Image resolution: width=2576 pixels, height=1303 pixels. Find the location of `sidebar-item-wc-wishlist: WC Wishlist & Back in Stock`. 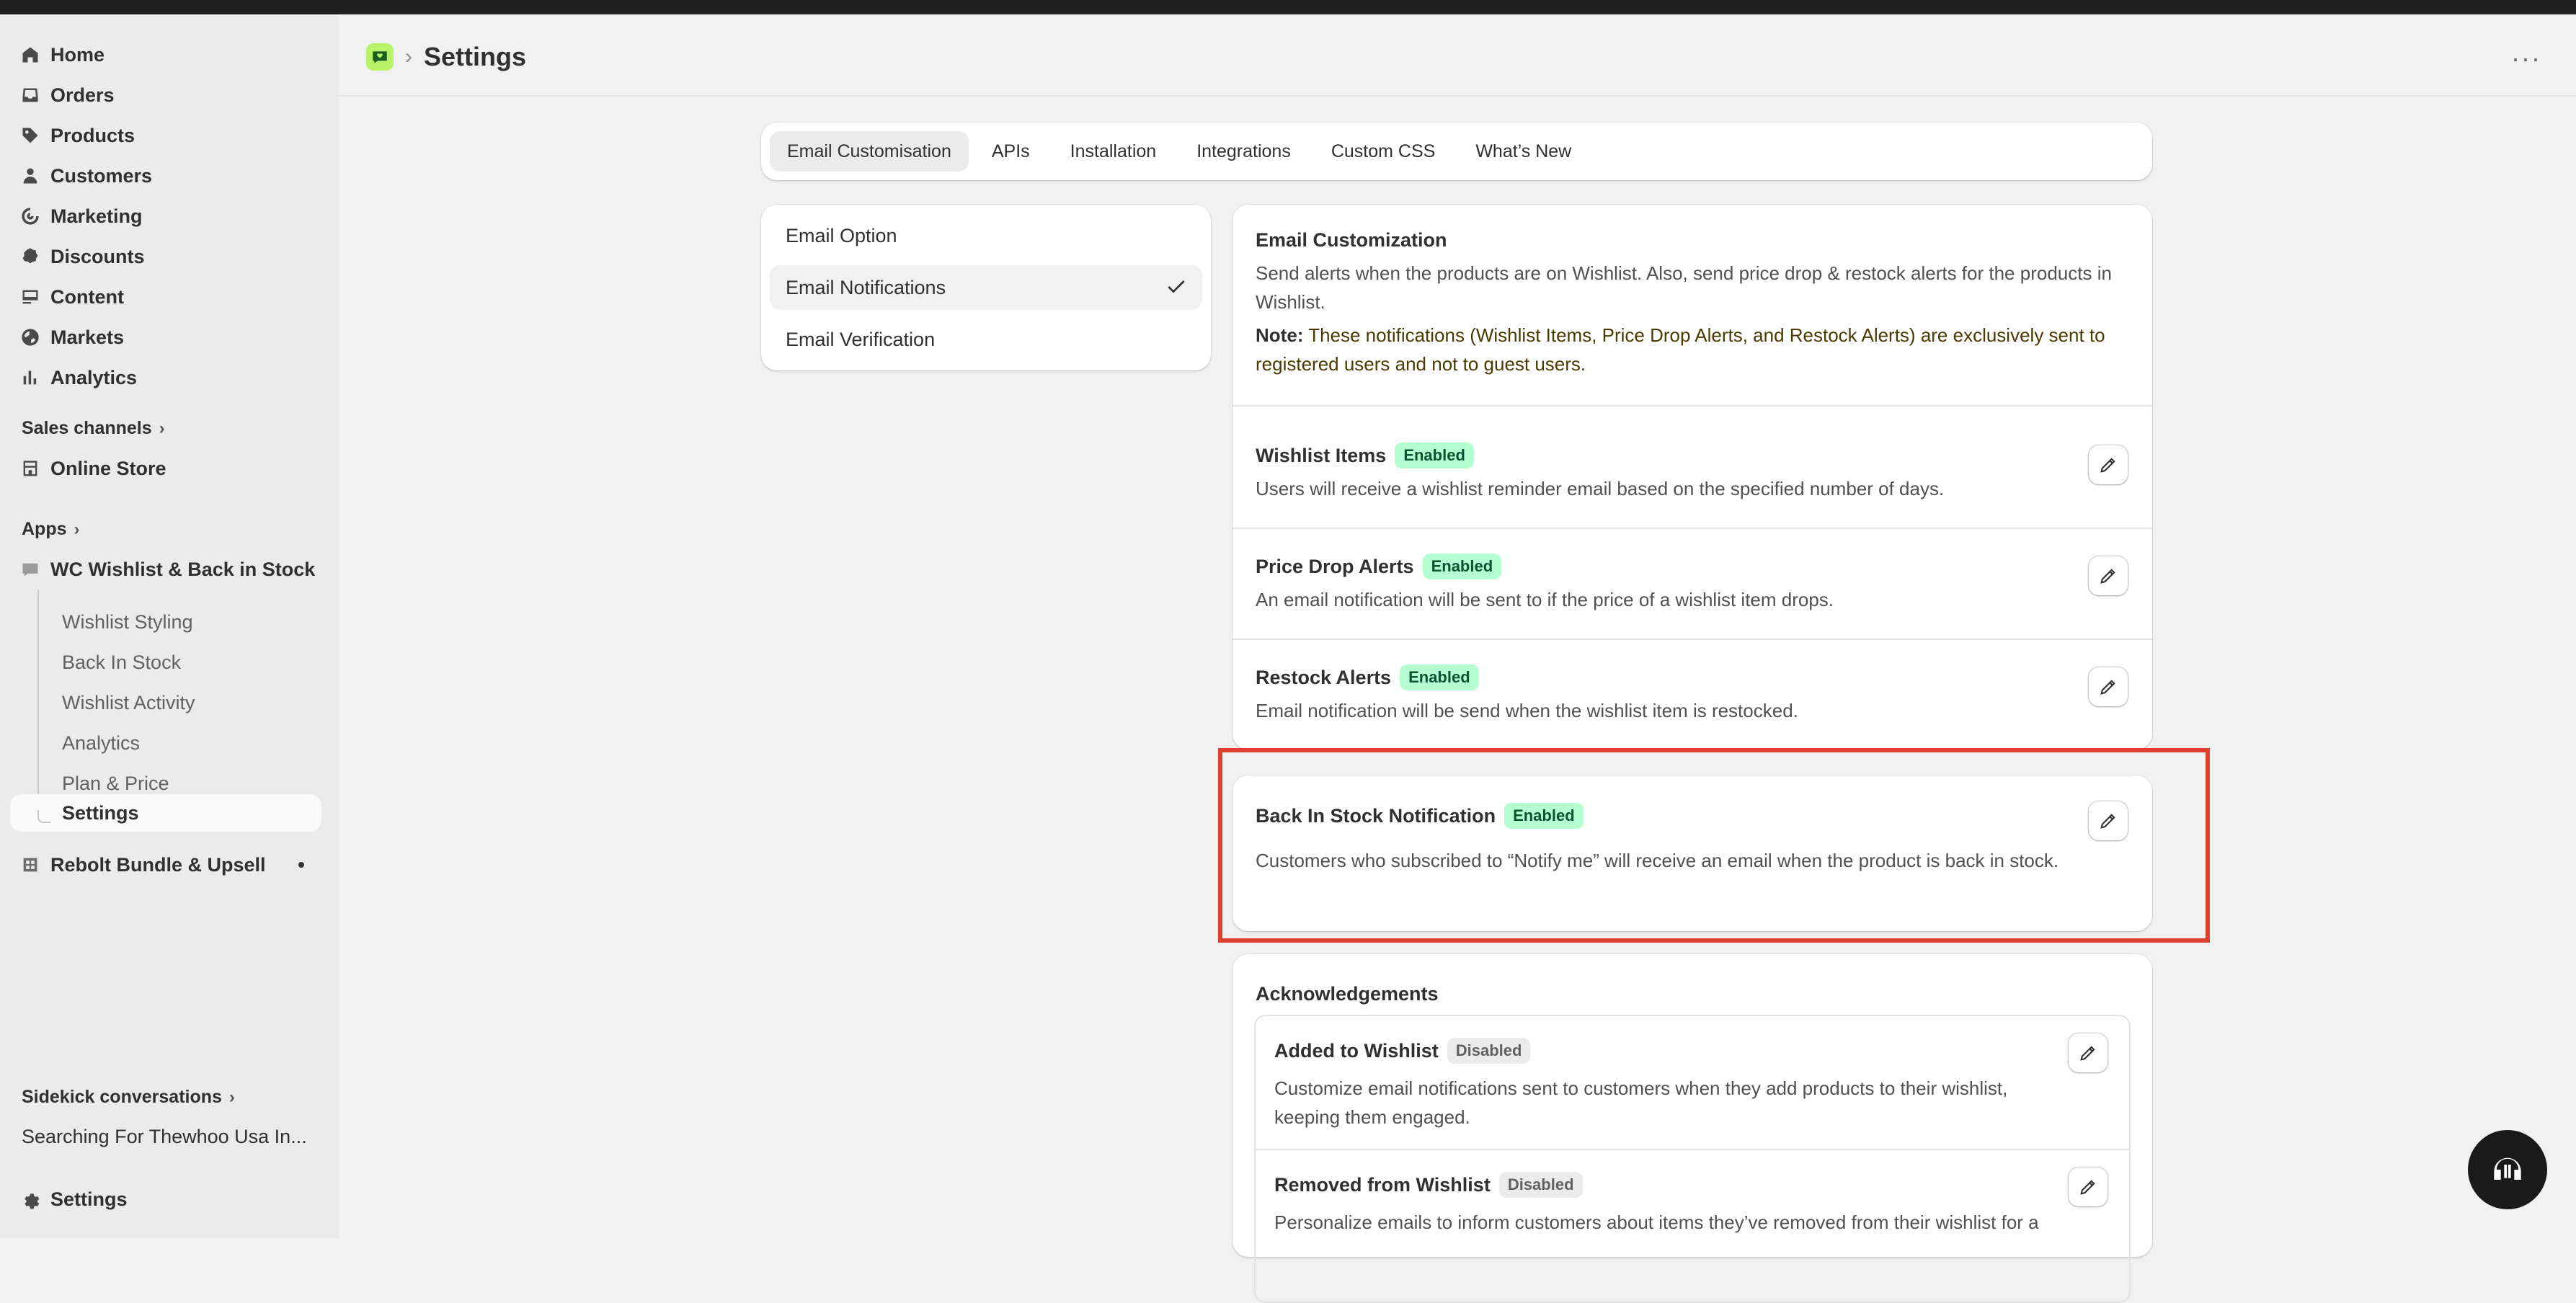

sidebar-item-wc-wishlist: WC Wishlist & Back in Stock is located at coordinates (165, 569).